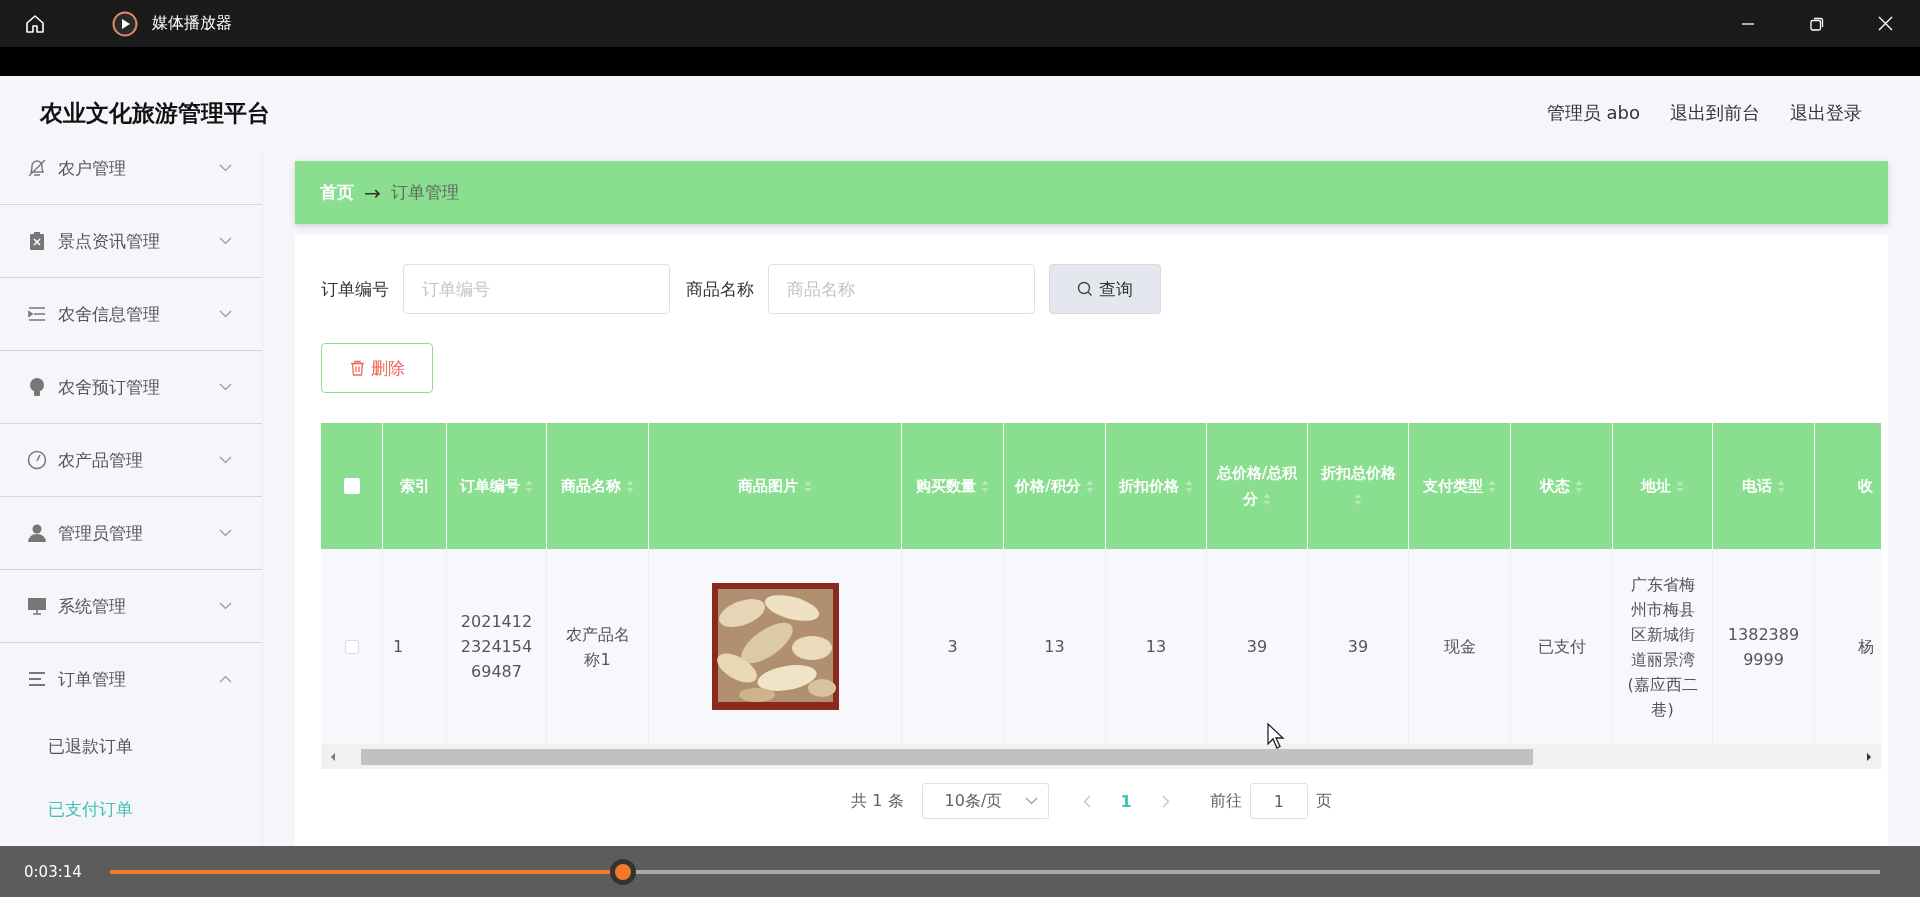  I want to click on table-cell-text: 1, so click(398, 647).